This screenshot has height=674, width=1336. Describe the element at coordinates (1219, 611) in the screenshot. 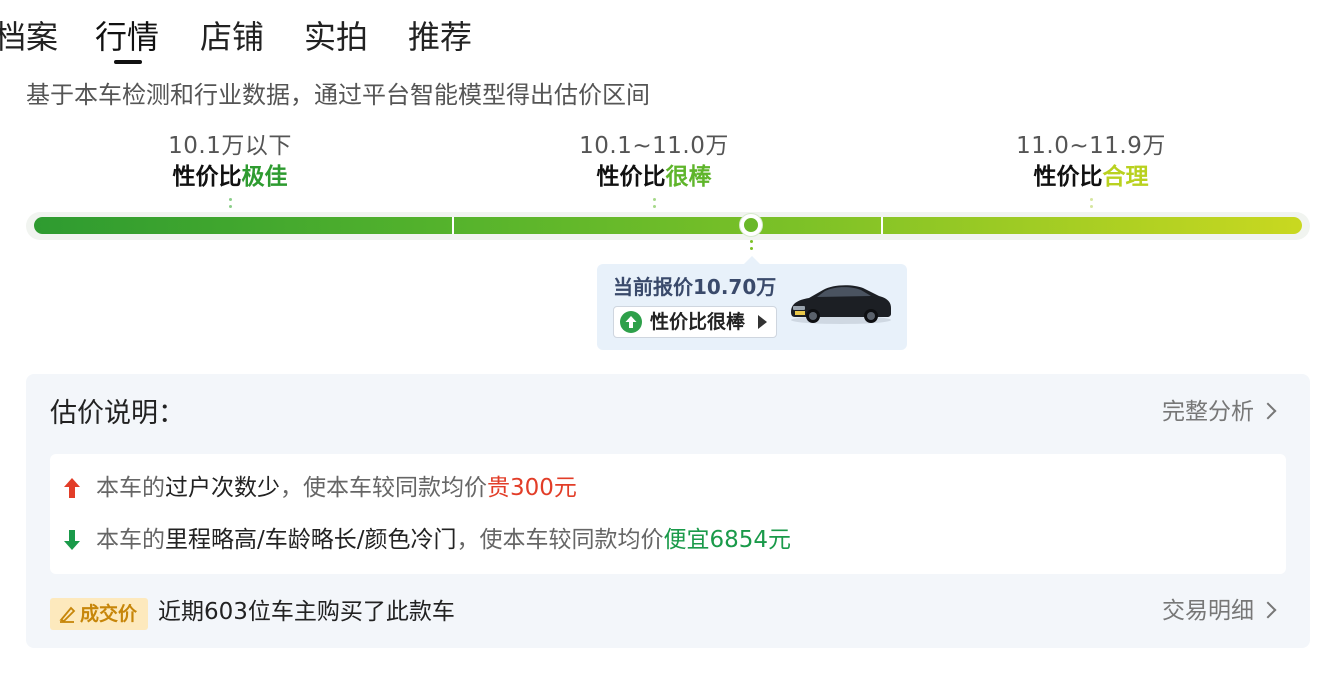

I see `trade-detail-link: 交易明细` at that location.